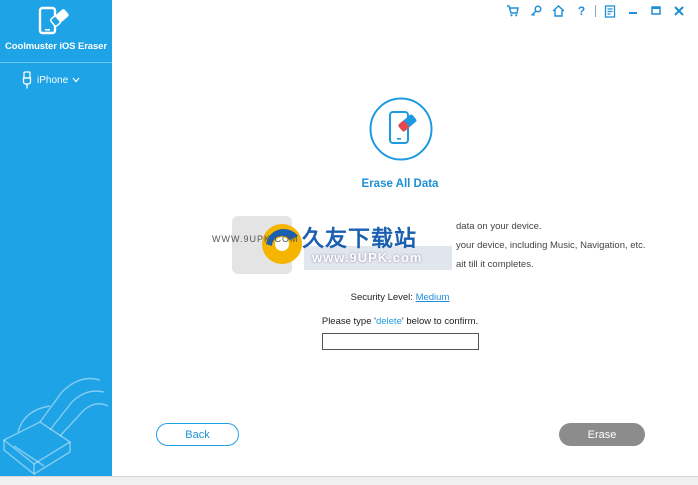 The width and height of the screenshot is (698, 485). Describe the element at coordinates (401, 129) in the screenshot. I see `erase-phone-icon` at that location.